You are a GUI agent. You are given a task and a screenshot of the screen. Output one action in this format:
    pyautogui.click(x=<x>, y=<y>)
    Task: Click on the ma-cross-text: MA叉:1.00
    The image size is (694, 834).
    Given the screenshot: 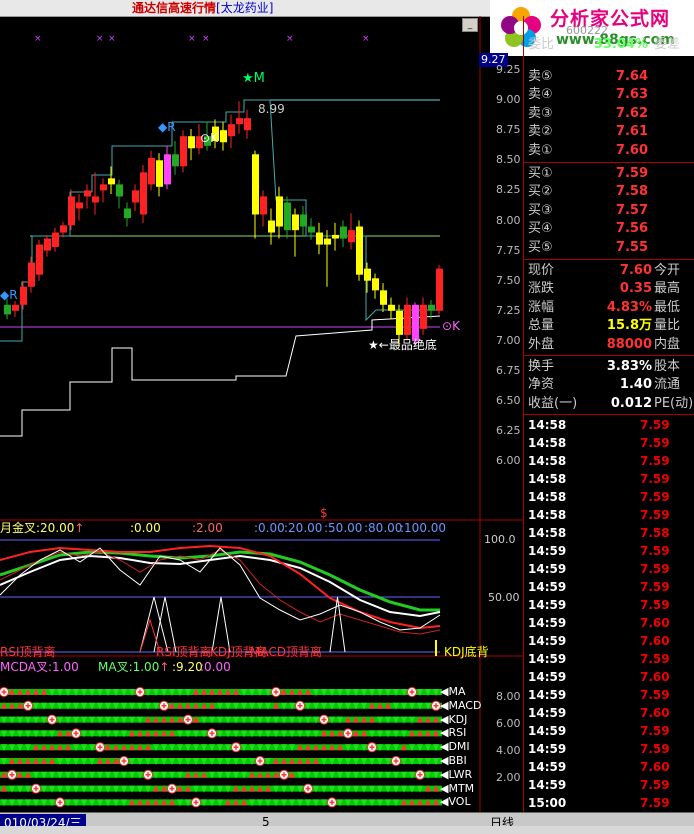 What is the action you would take?
    pyautogui.click(x=129, y=667)
    